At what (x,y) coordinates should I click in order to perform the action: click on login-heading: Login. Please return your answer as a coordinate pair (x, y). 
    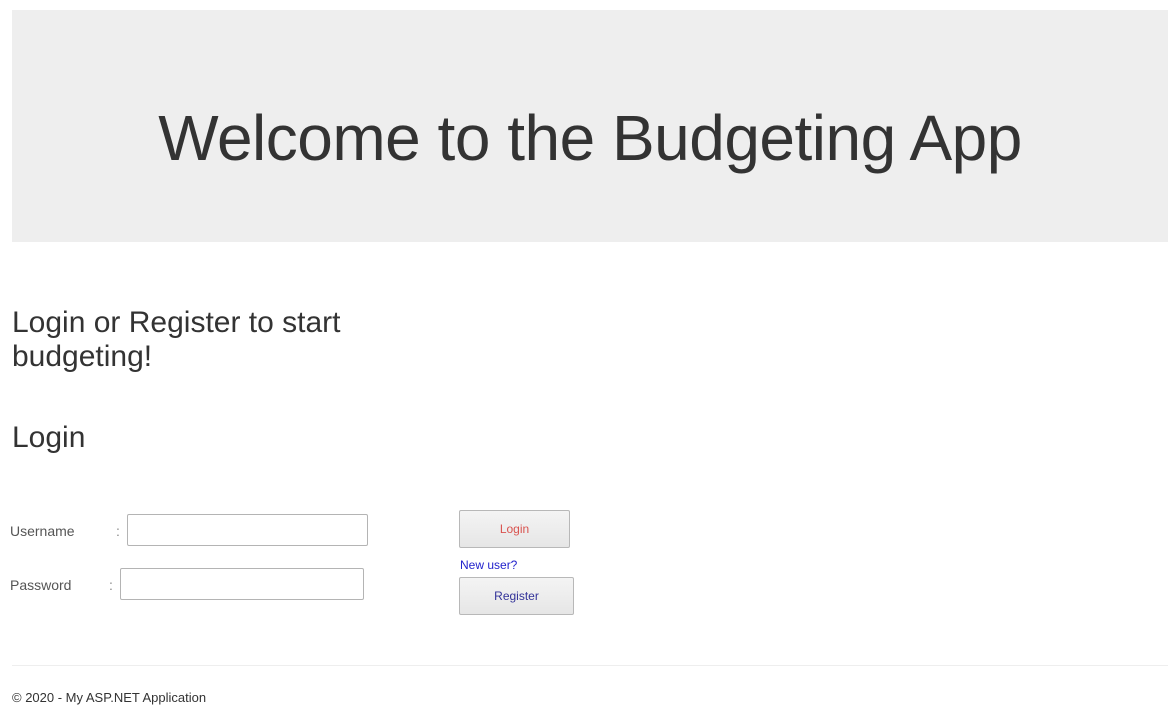
    Looking at the image, I should click on (49, 437).